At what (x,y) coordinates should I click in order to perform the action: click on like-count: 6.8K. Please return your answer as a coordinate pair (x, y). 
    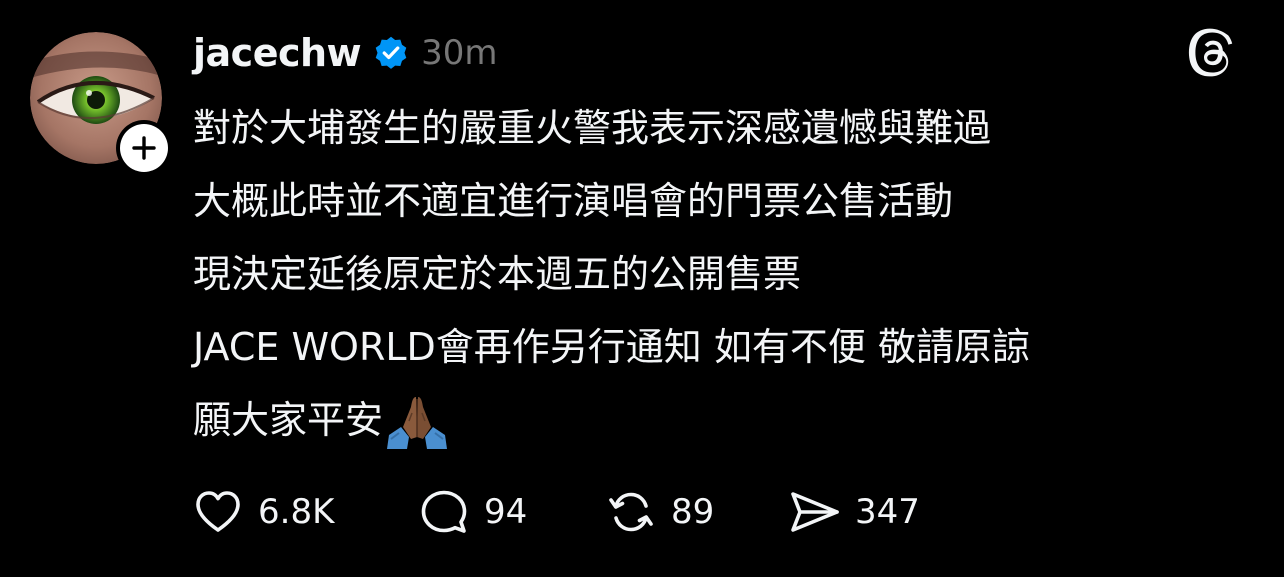
    Looking at the image, I should click on (296, 512).